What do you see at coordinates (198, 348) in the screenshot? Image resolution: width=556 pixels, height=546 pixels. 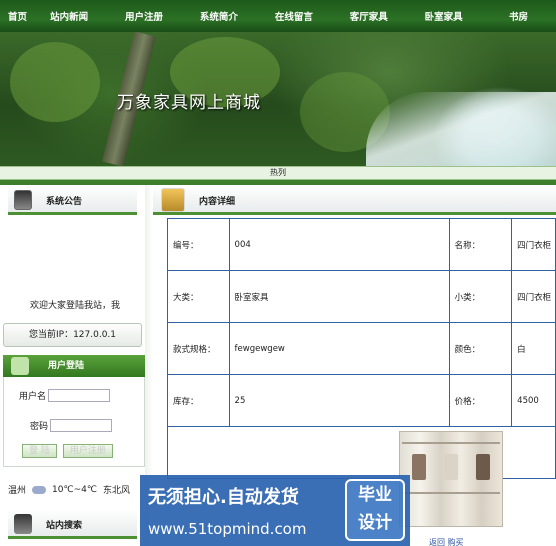 I see `cell-key: 款式规格：` at bounding box center [198, 348].